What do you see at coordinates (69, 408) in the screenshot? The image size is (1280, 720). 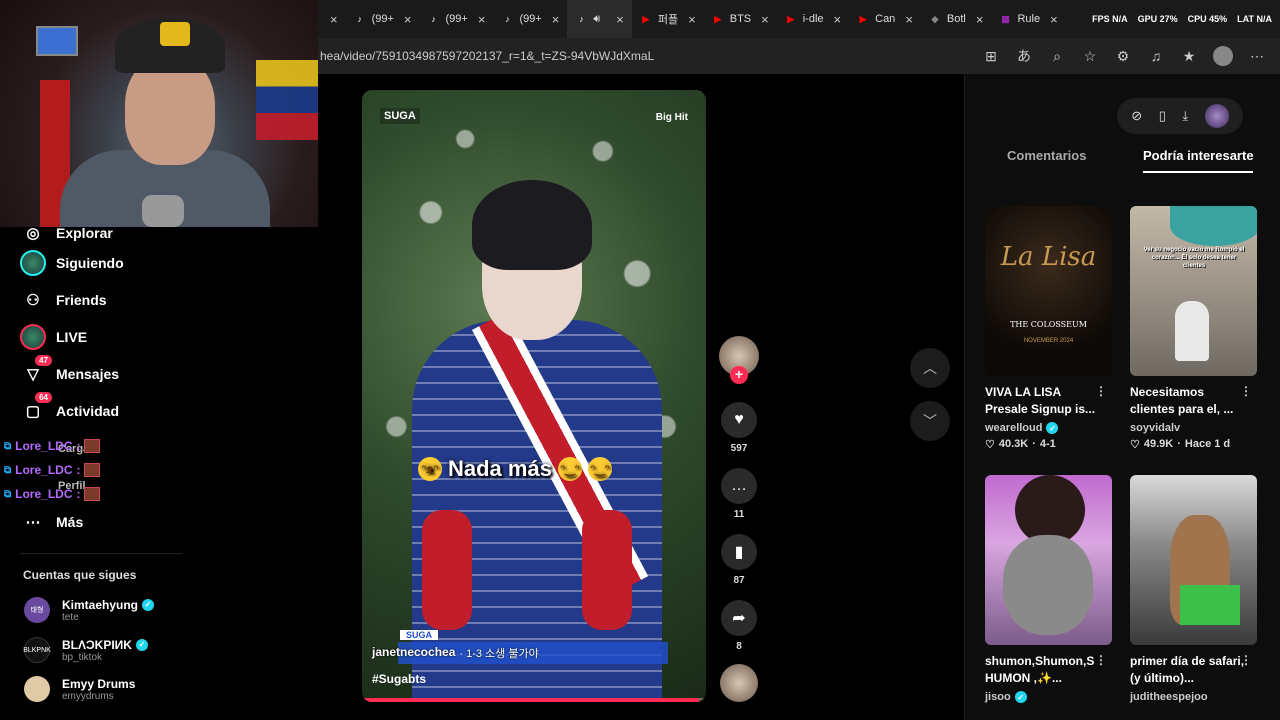 I see `sidebar-item-actividad: ▢ 64 Actividad` at bounding box center [69, 408].